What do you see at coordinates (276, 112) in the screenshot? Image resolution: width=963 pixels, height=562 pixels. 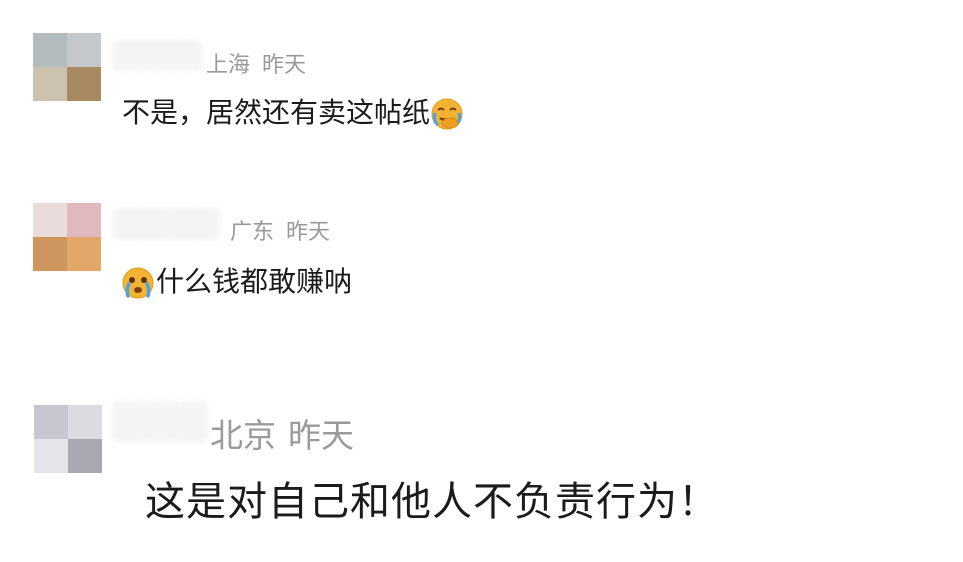 I see `comment-text: 不是，居然还有卖这帖纸` at bounding box center [276, 112].